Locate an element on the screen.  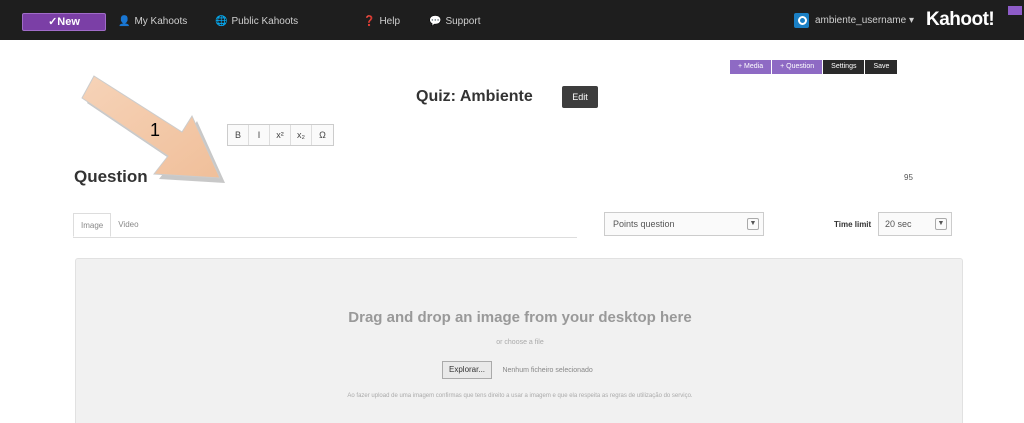
nav-public-kahoots-label: Public Kahoots is located at coordinates (265, 21).